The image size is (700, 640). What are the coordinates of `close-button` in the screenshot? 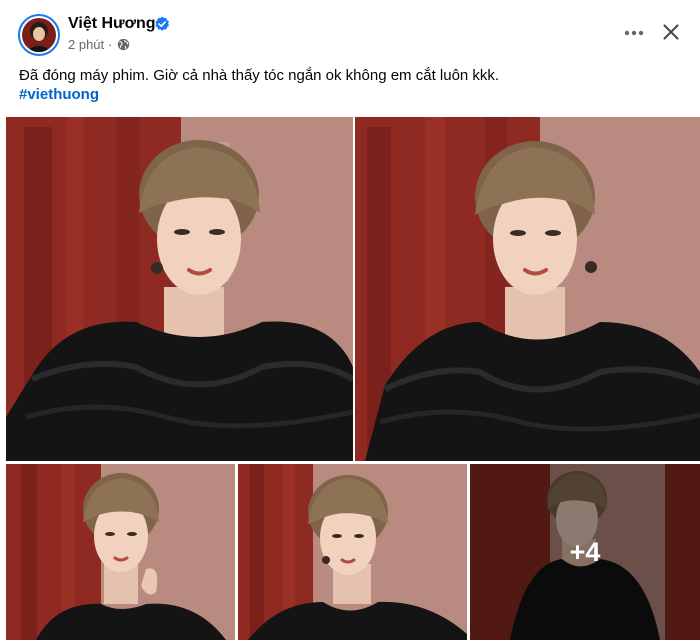 It's located at (671, 32).